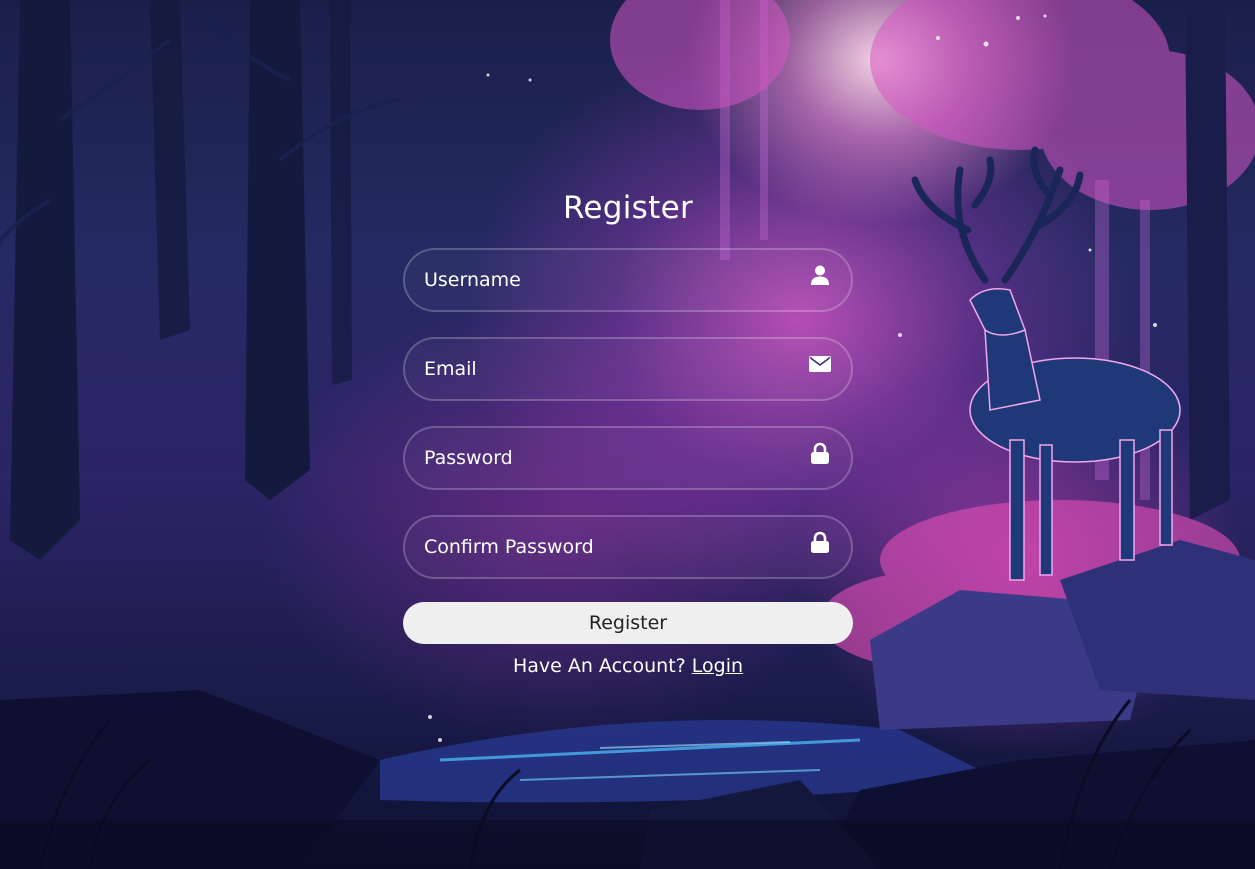 Image resolution: width=1255 pixels, height=869 pixels. Describe the element at coordinates (628, 208) in the screenshot. I see `form-title: Register` at that location.